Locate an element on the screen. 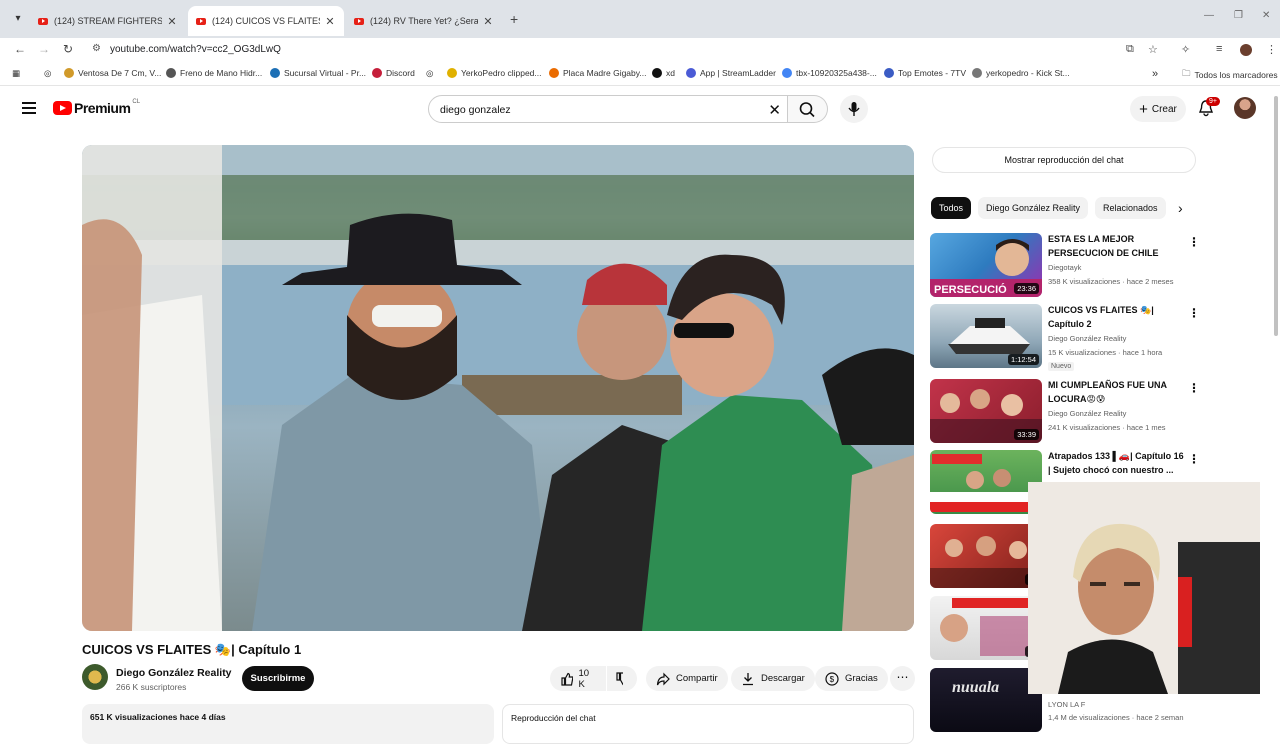  show-chat-replay-button: Mostrar reproducción del chat is located at coordinates (1064, 160).